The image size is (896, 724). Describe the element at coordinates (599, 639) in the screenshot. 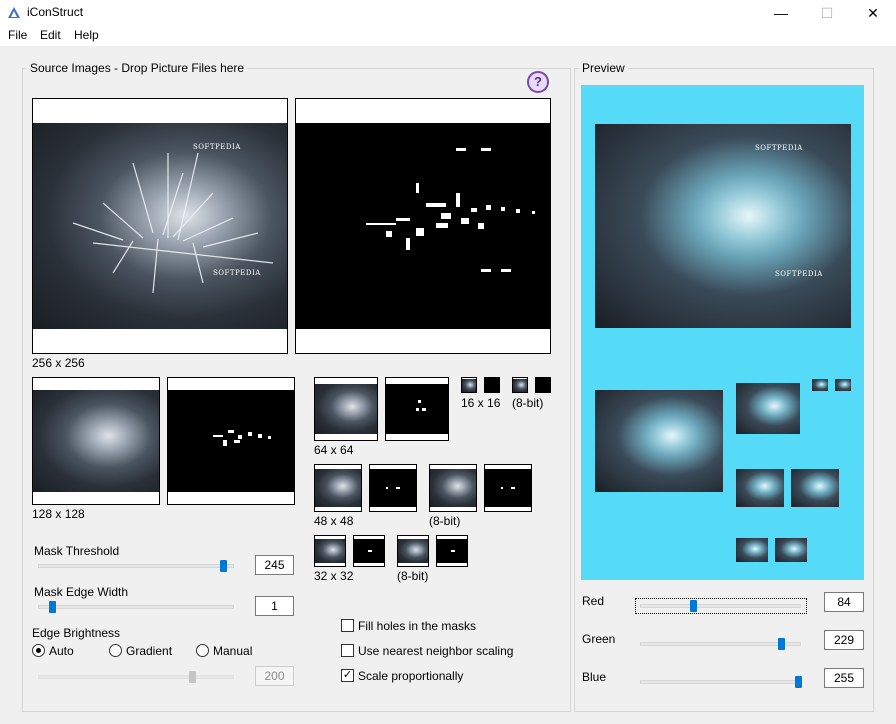

I see `green-label: Green` at that location.